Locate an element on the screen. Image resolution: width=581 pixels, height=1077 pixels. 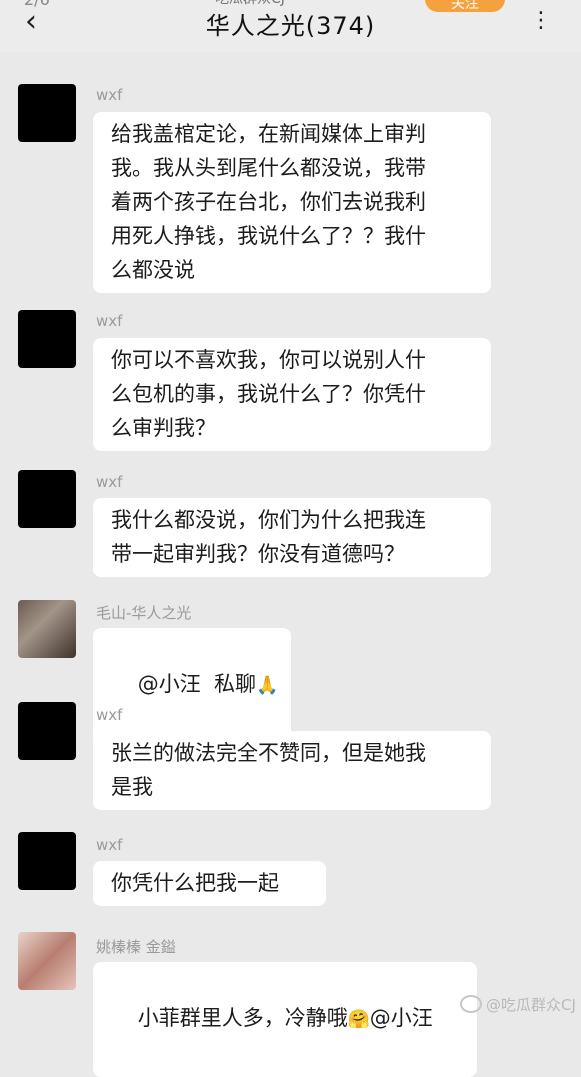
message-bubble: 你可以不喜欢我，你可以说别人什 么包机的事，我说什么了？你凭什 么审判我？ is located at coordinates (292, 394).